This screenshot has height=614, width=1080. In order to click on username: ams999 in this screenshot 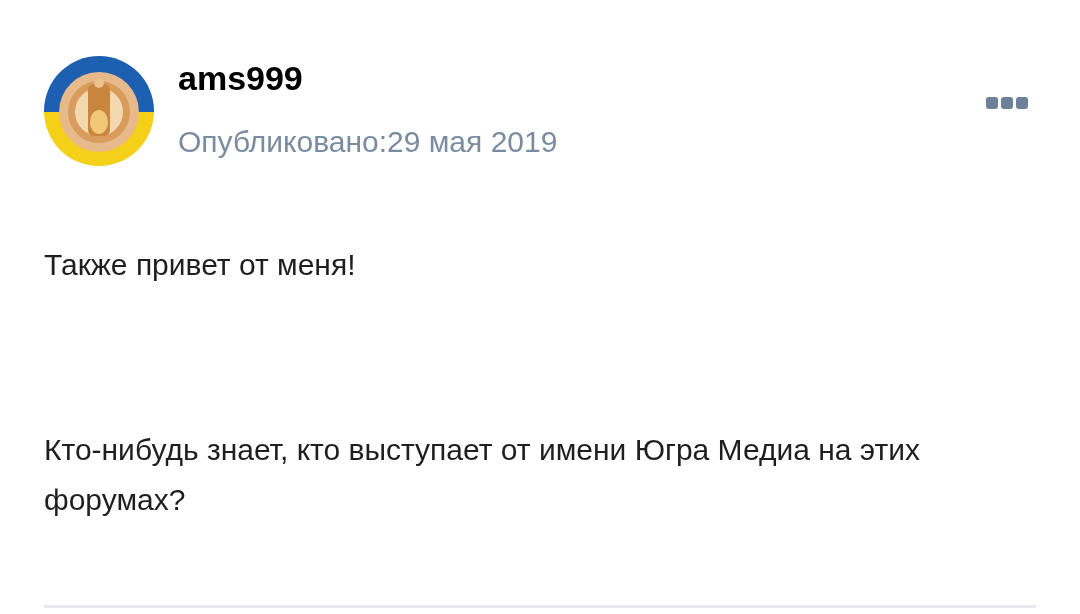, I will do `click(580, 79)`.